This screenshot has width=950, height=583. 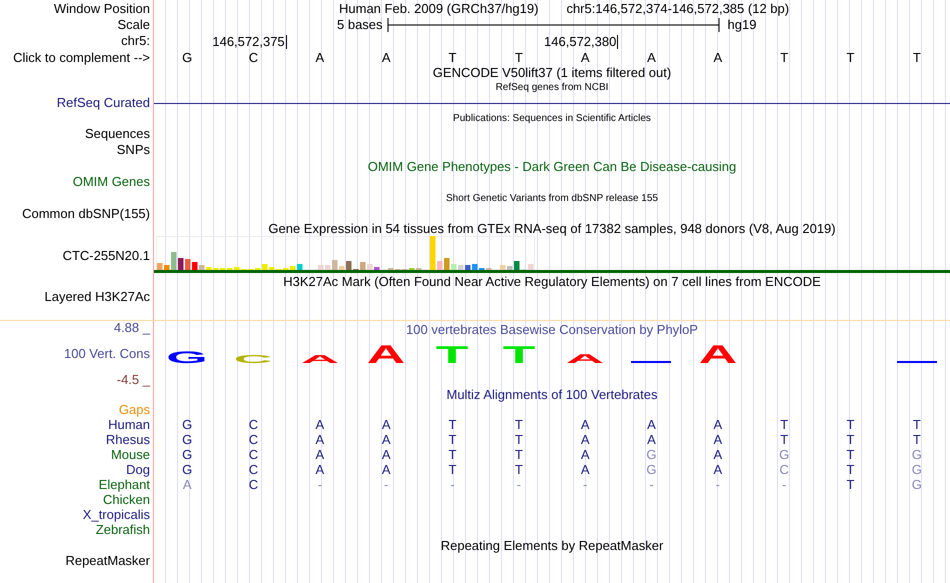 What do you see at coordinates (75, 561) in the screenshot?
I see `track-label: RepeatMasker` at bounding box center [75, 561].